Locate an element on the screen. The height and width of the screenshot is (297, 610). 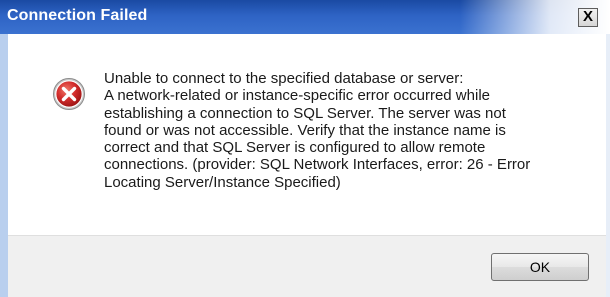
error-icon is located at coordinates (69, 94).